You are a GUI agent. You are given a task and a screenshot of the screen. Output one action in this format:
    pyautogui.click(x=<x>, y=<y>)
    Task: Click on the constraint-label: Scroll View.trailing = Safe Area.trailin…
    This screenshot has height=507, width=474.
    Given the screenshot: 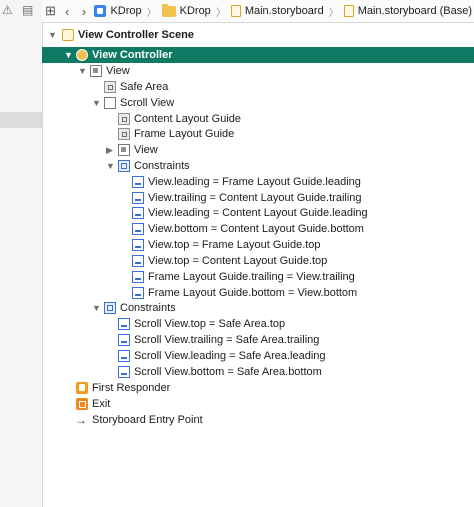 What is the action you would take?
    pyautogui.click(x=227, y=340)
    